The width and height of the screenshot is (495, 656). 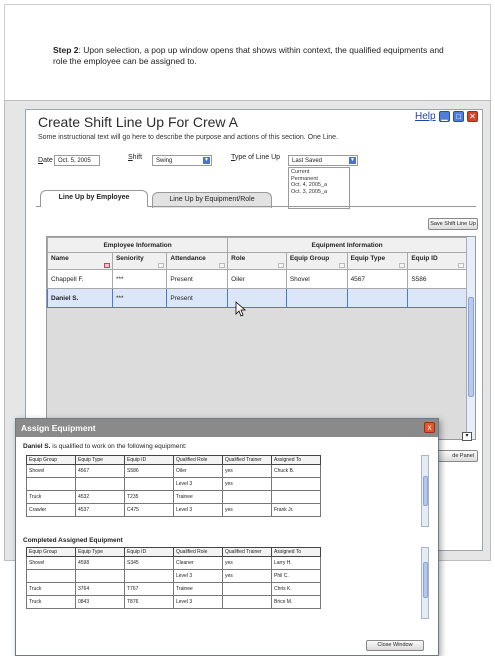 I want to click on cell: S345, so click(x=149, y=563).